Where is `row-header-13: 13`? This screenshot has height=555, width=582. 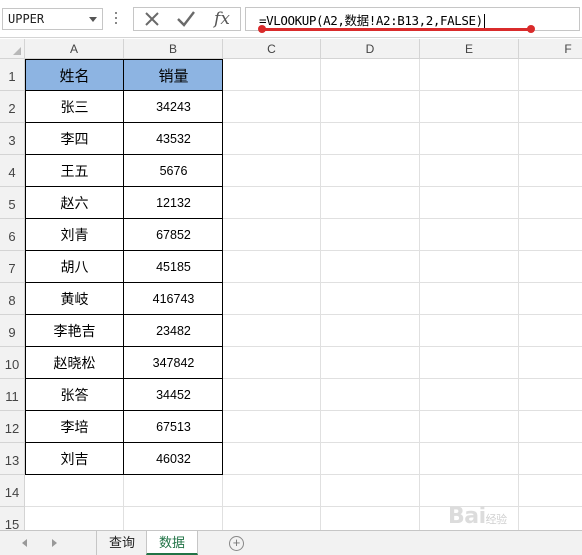 row-header-13: 13 is located at coordinates (12, 459).